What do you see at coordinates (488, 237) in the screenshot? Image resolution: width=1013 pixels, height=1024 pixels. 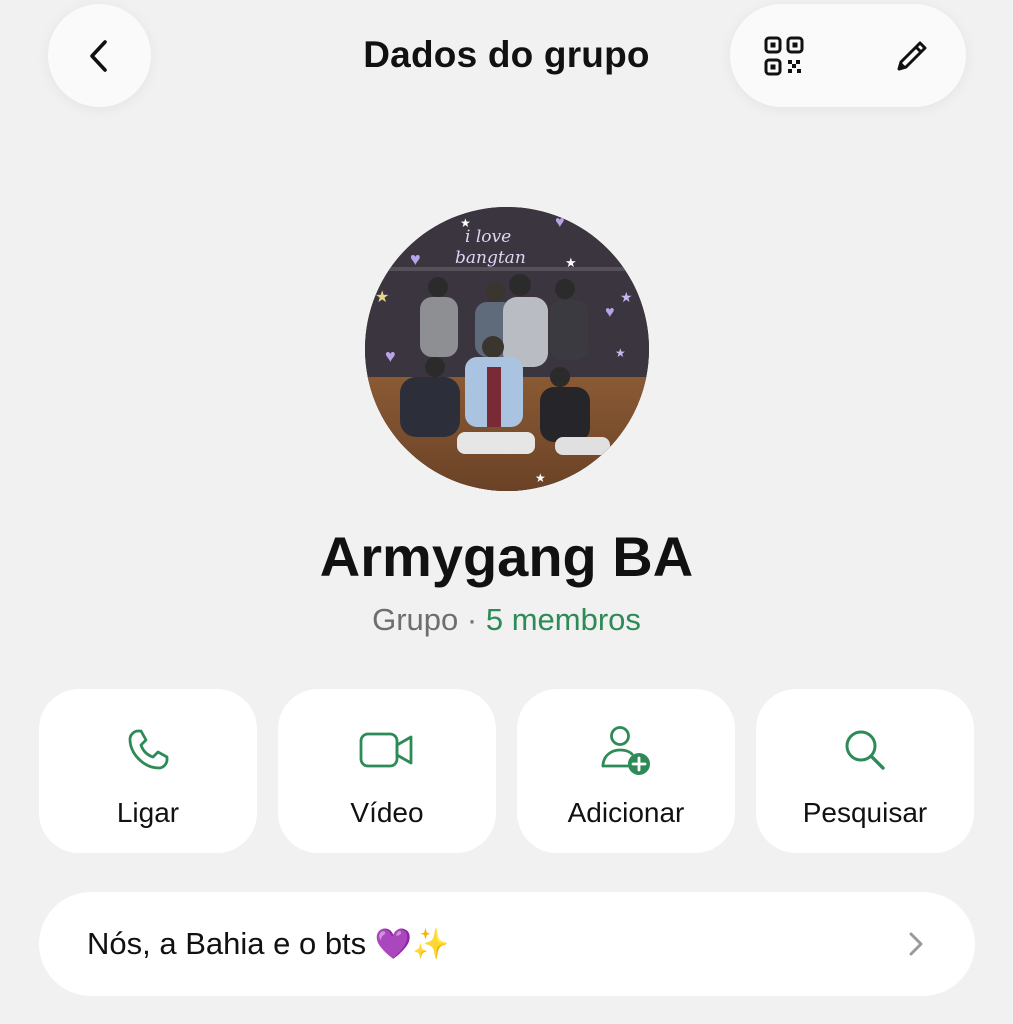 I see `avatar-caption-1: i love` at bounding box center [488, 237].